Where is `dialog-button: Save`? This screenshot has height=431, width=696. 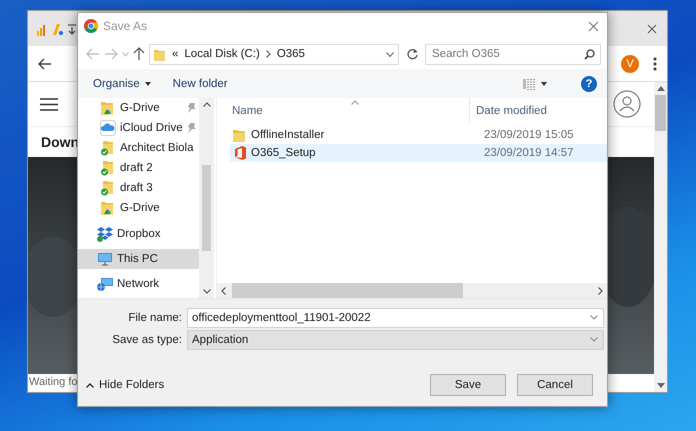
dialog-button: Save is located at coordinates (468, 385).